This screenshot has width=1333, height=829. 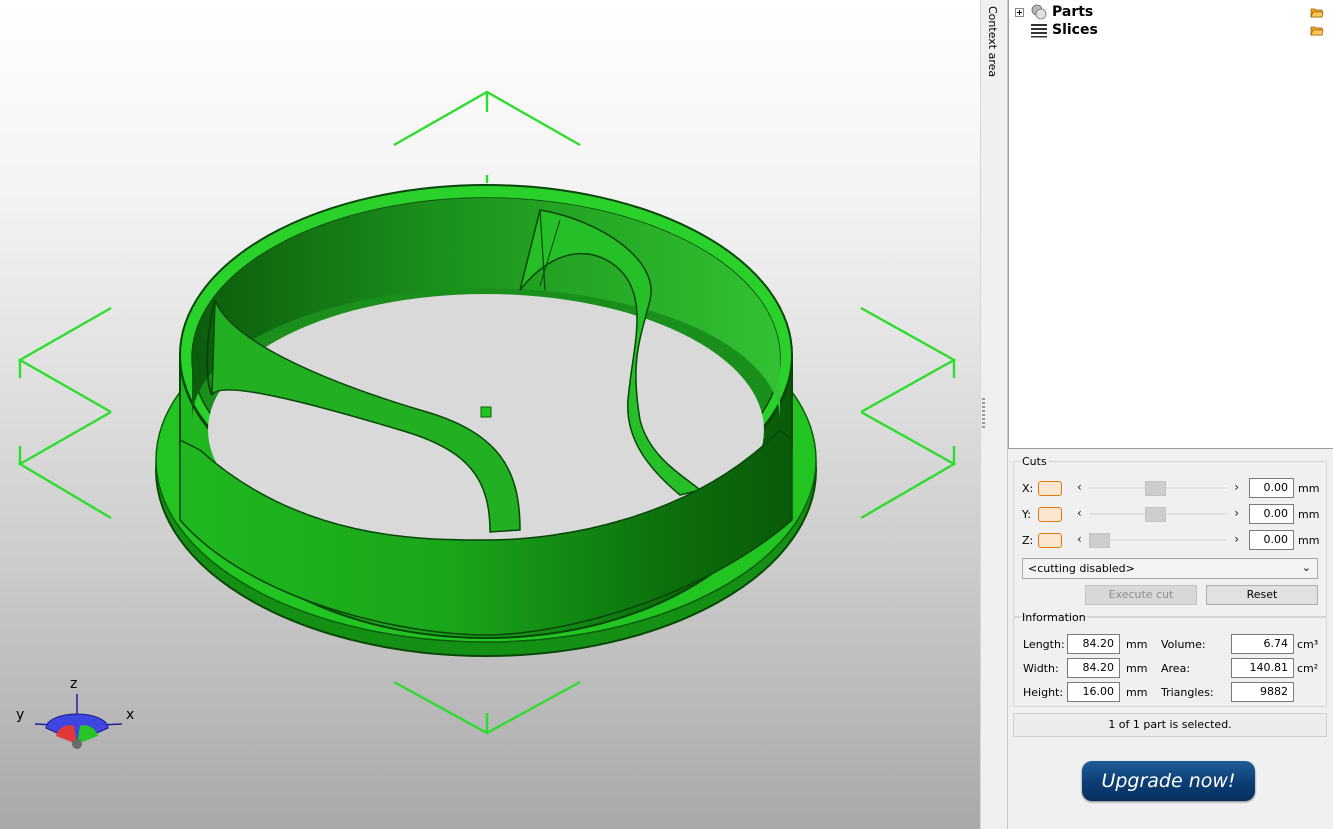 I want to click on execute-cut-button: Execute cut, so click(x=1141, y=595).